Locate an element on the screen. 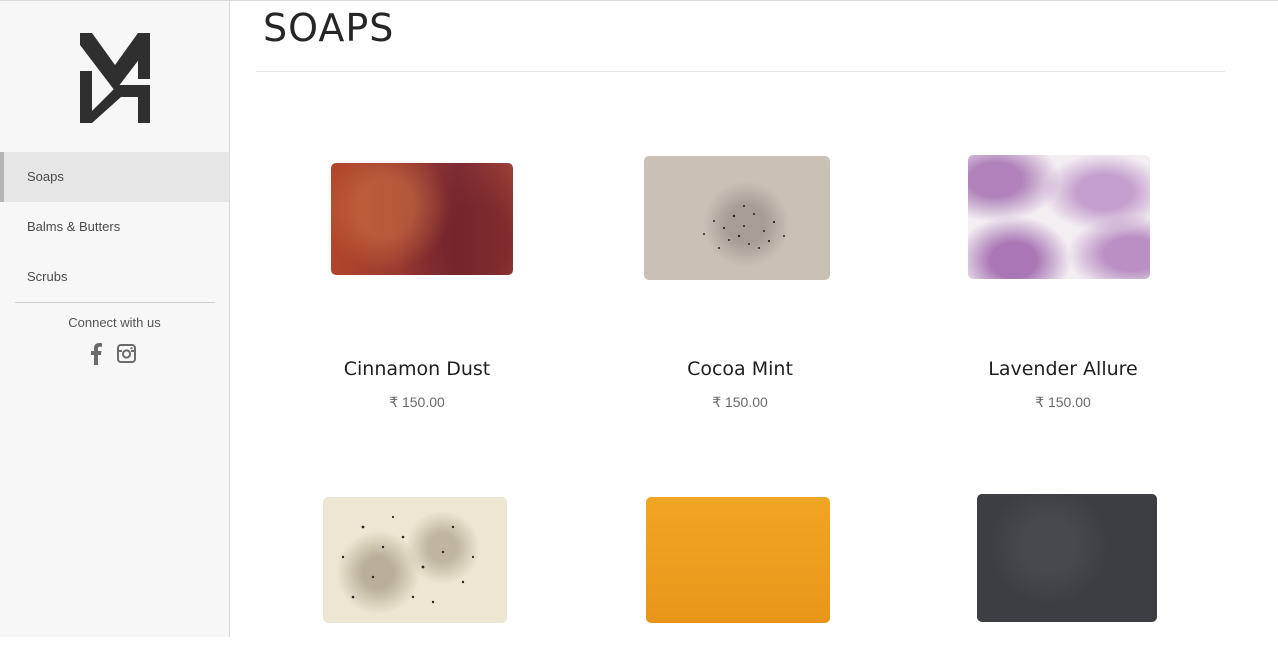  instagram-icon is located at coordinates (126, 353).